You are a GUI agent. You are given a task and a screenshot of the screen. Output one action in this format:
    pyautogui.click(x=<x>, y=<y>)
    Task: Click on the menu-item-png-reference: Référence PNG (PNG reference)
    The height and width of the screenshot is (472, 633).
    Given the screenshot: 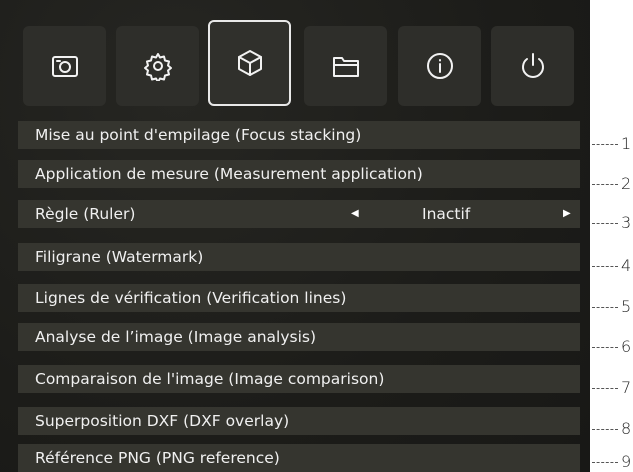 What is the action you would take?
    pyautogui.click(x=299, y=458)
    